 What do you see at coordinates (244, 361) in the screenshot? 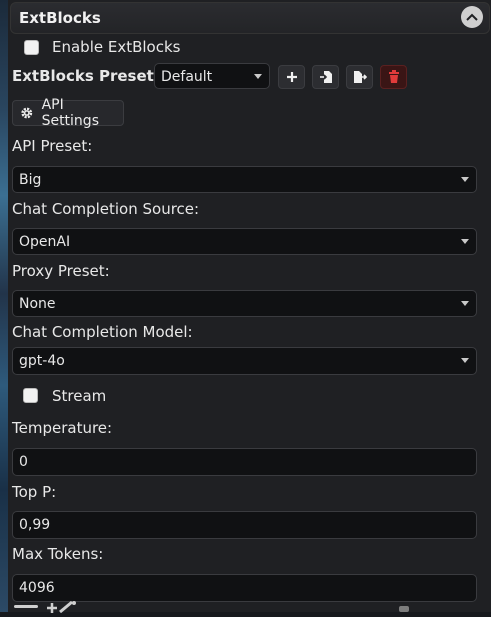
I see `completion-model-select: gpt-4o` at bounding box center [244, 361].